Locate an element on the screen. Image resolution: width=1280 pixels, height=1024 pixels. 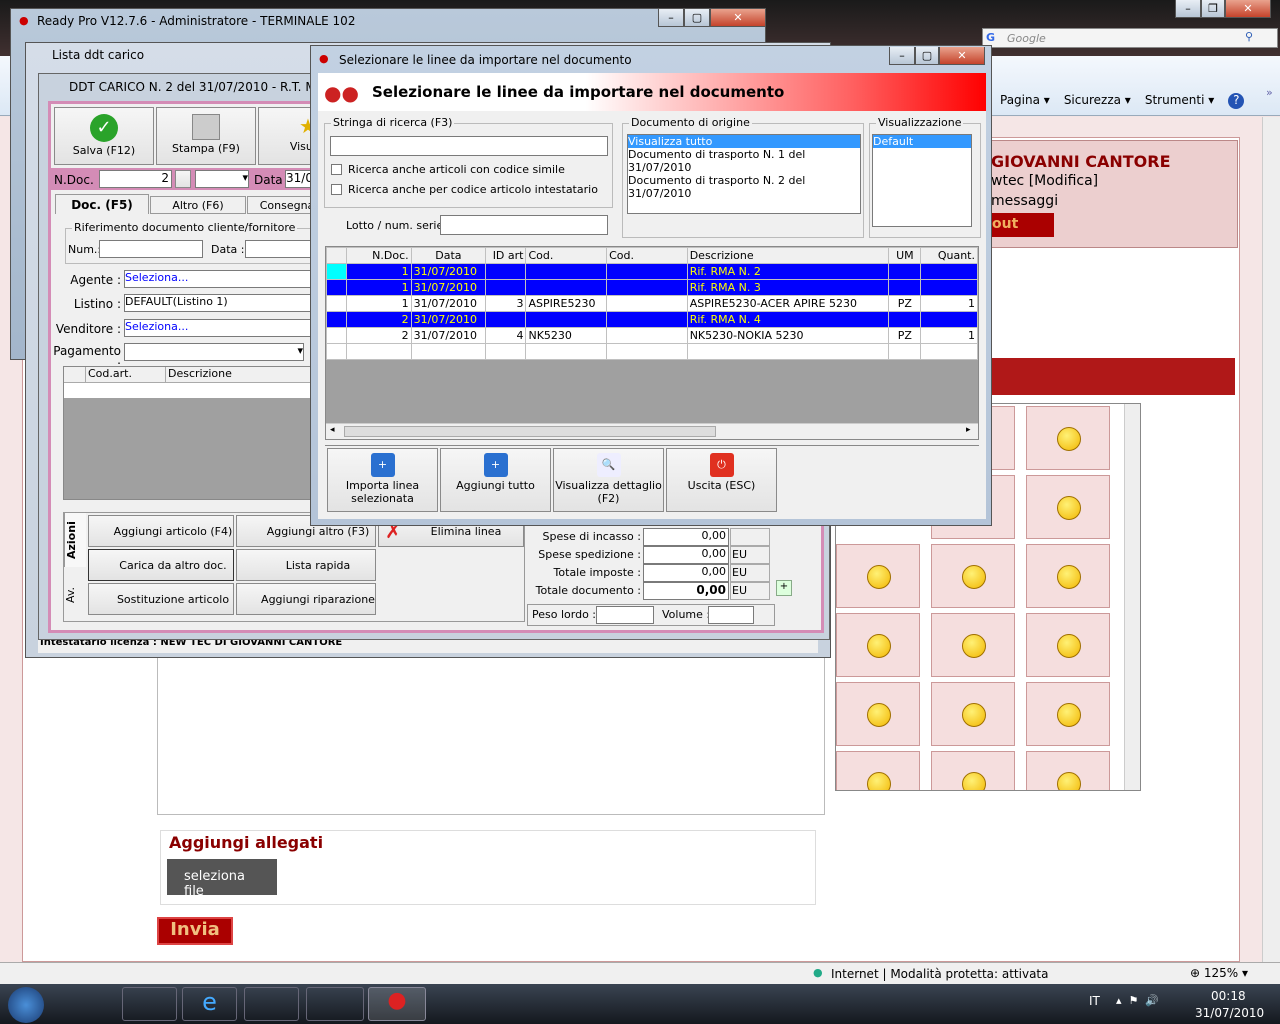
tab-doc: Doc. (F5) is located at coordinates (102, 204).